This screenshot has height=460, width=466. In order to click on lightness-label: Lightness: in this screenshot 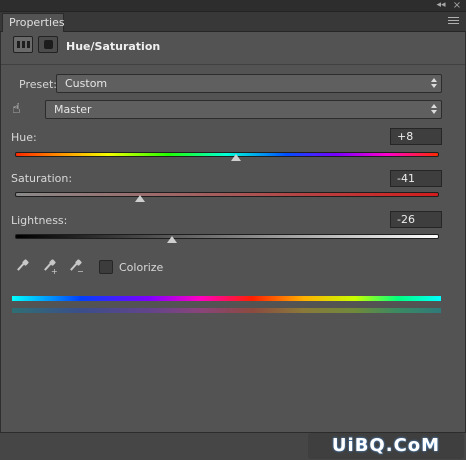, I will do `click(39, 220)`.